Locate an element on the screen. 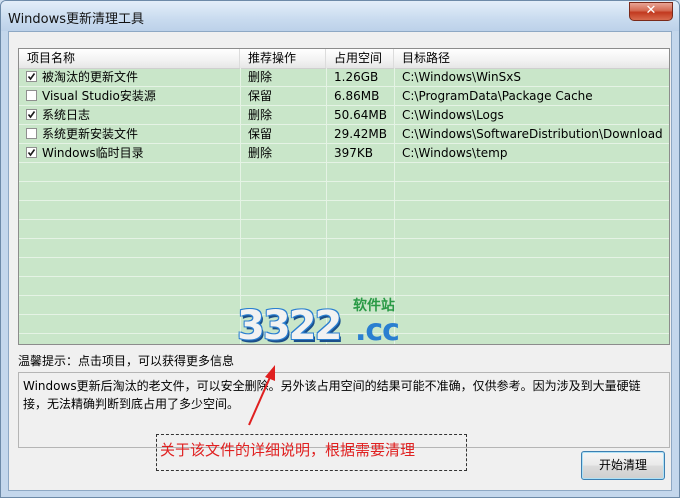 This screenshot has height=498, width=680. item-path: C:\Windows\WinSxS is located at coordinates (461, 77).